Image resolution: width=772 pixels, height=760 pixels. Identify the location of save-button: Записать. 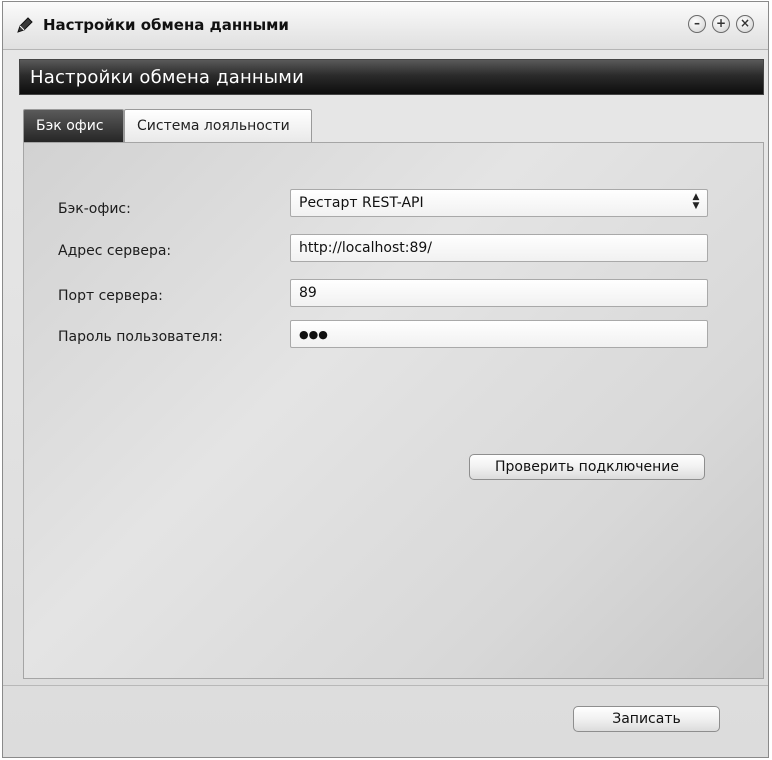
(646, 719).